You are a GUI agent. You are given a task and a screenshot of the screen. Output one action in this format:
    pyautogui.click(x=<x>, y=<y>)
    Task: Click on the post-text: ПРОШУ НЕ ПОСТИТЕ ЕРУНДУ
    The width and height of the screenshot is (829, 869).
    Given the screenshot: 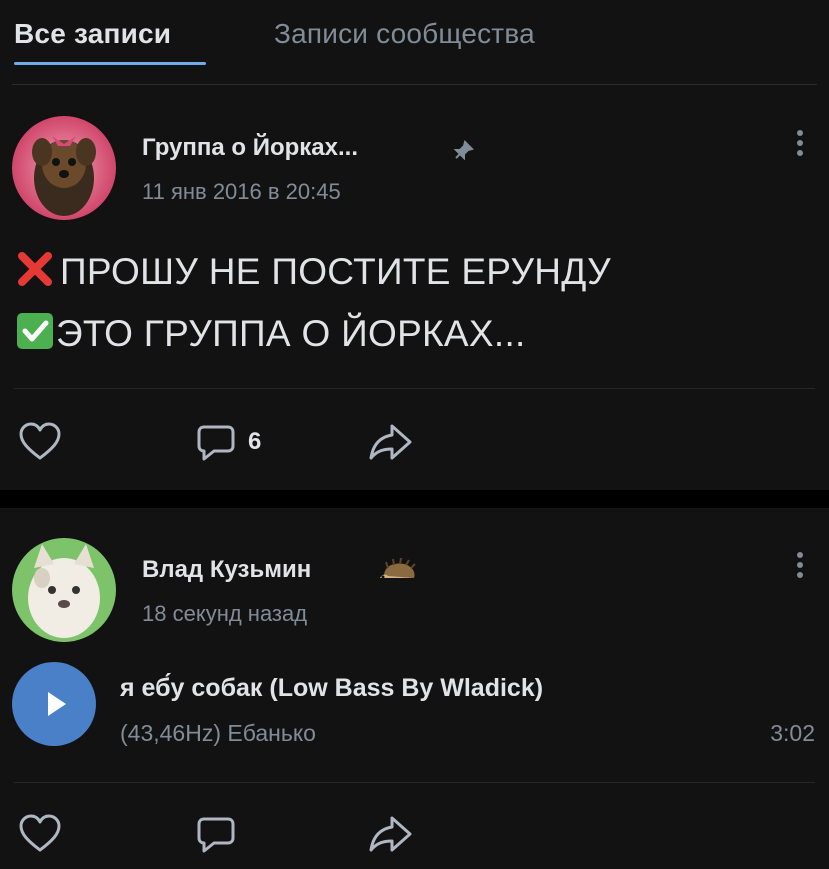 What is the action you would take?
    pyautogui.click(x=335, y=271)
    